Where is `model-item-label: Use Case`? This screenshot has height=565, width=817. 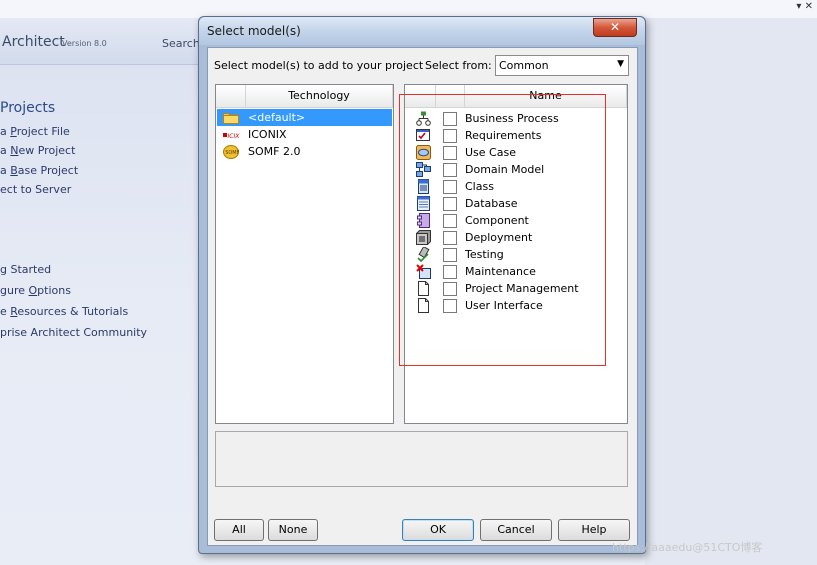 model-item-label: Use Case is located at coordinates (490, 152).